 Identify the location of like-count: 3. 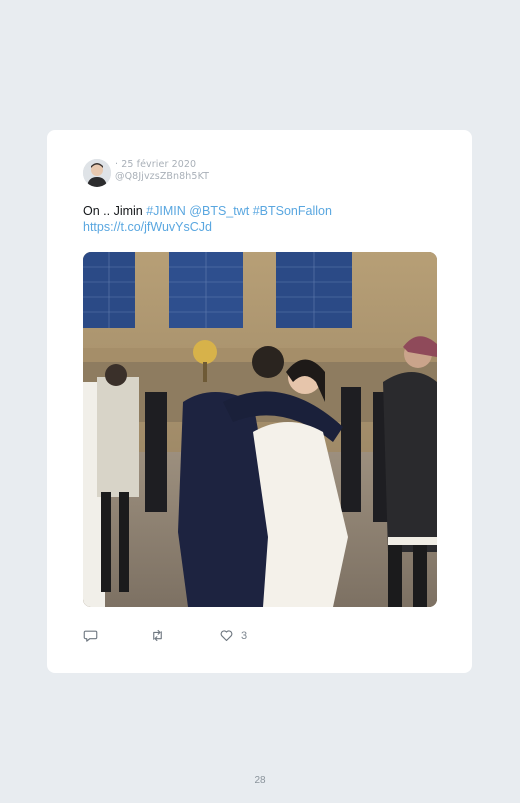
(244, 635).